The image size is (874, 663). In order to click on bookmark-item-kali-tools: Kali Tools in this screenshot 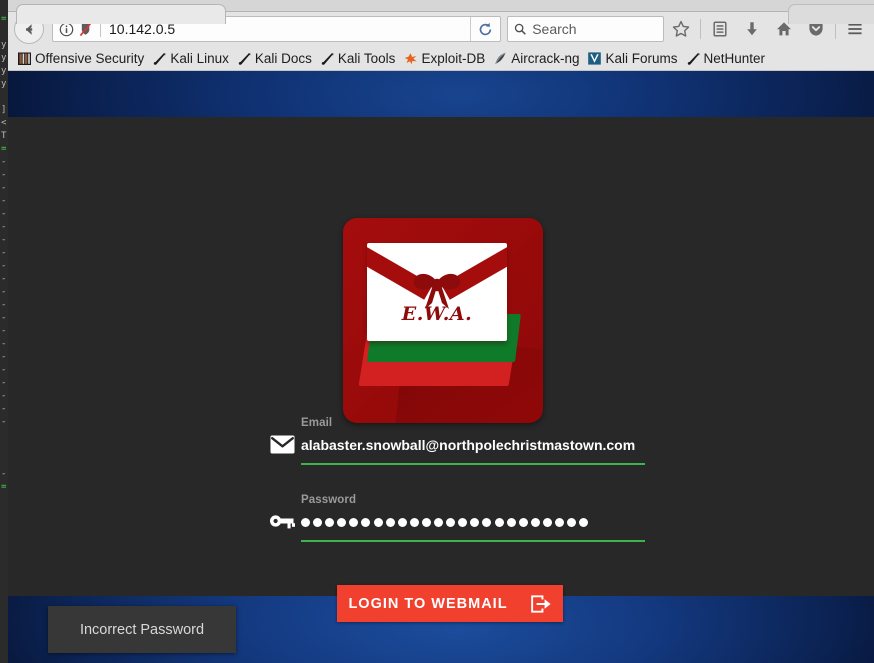, I will do `click(359, 58)`.